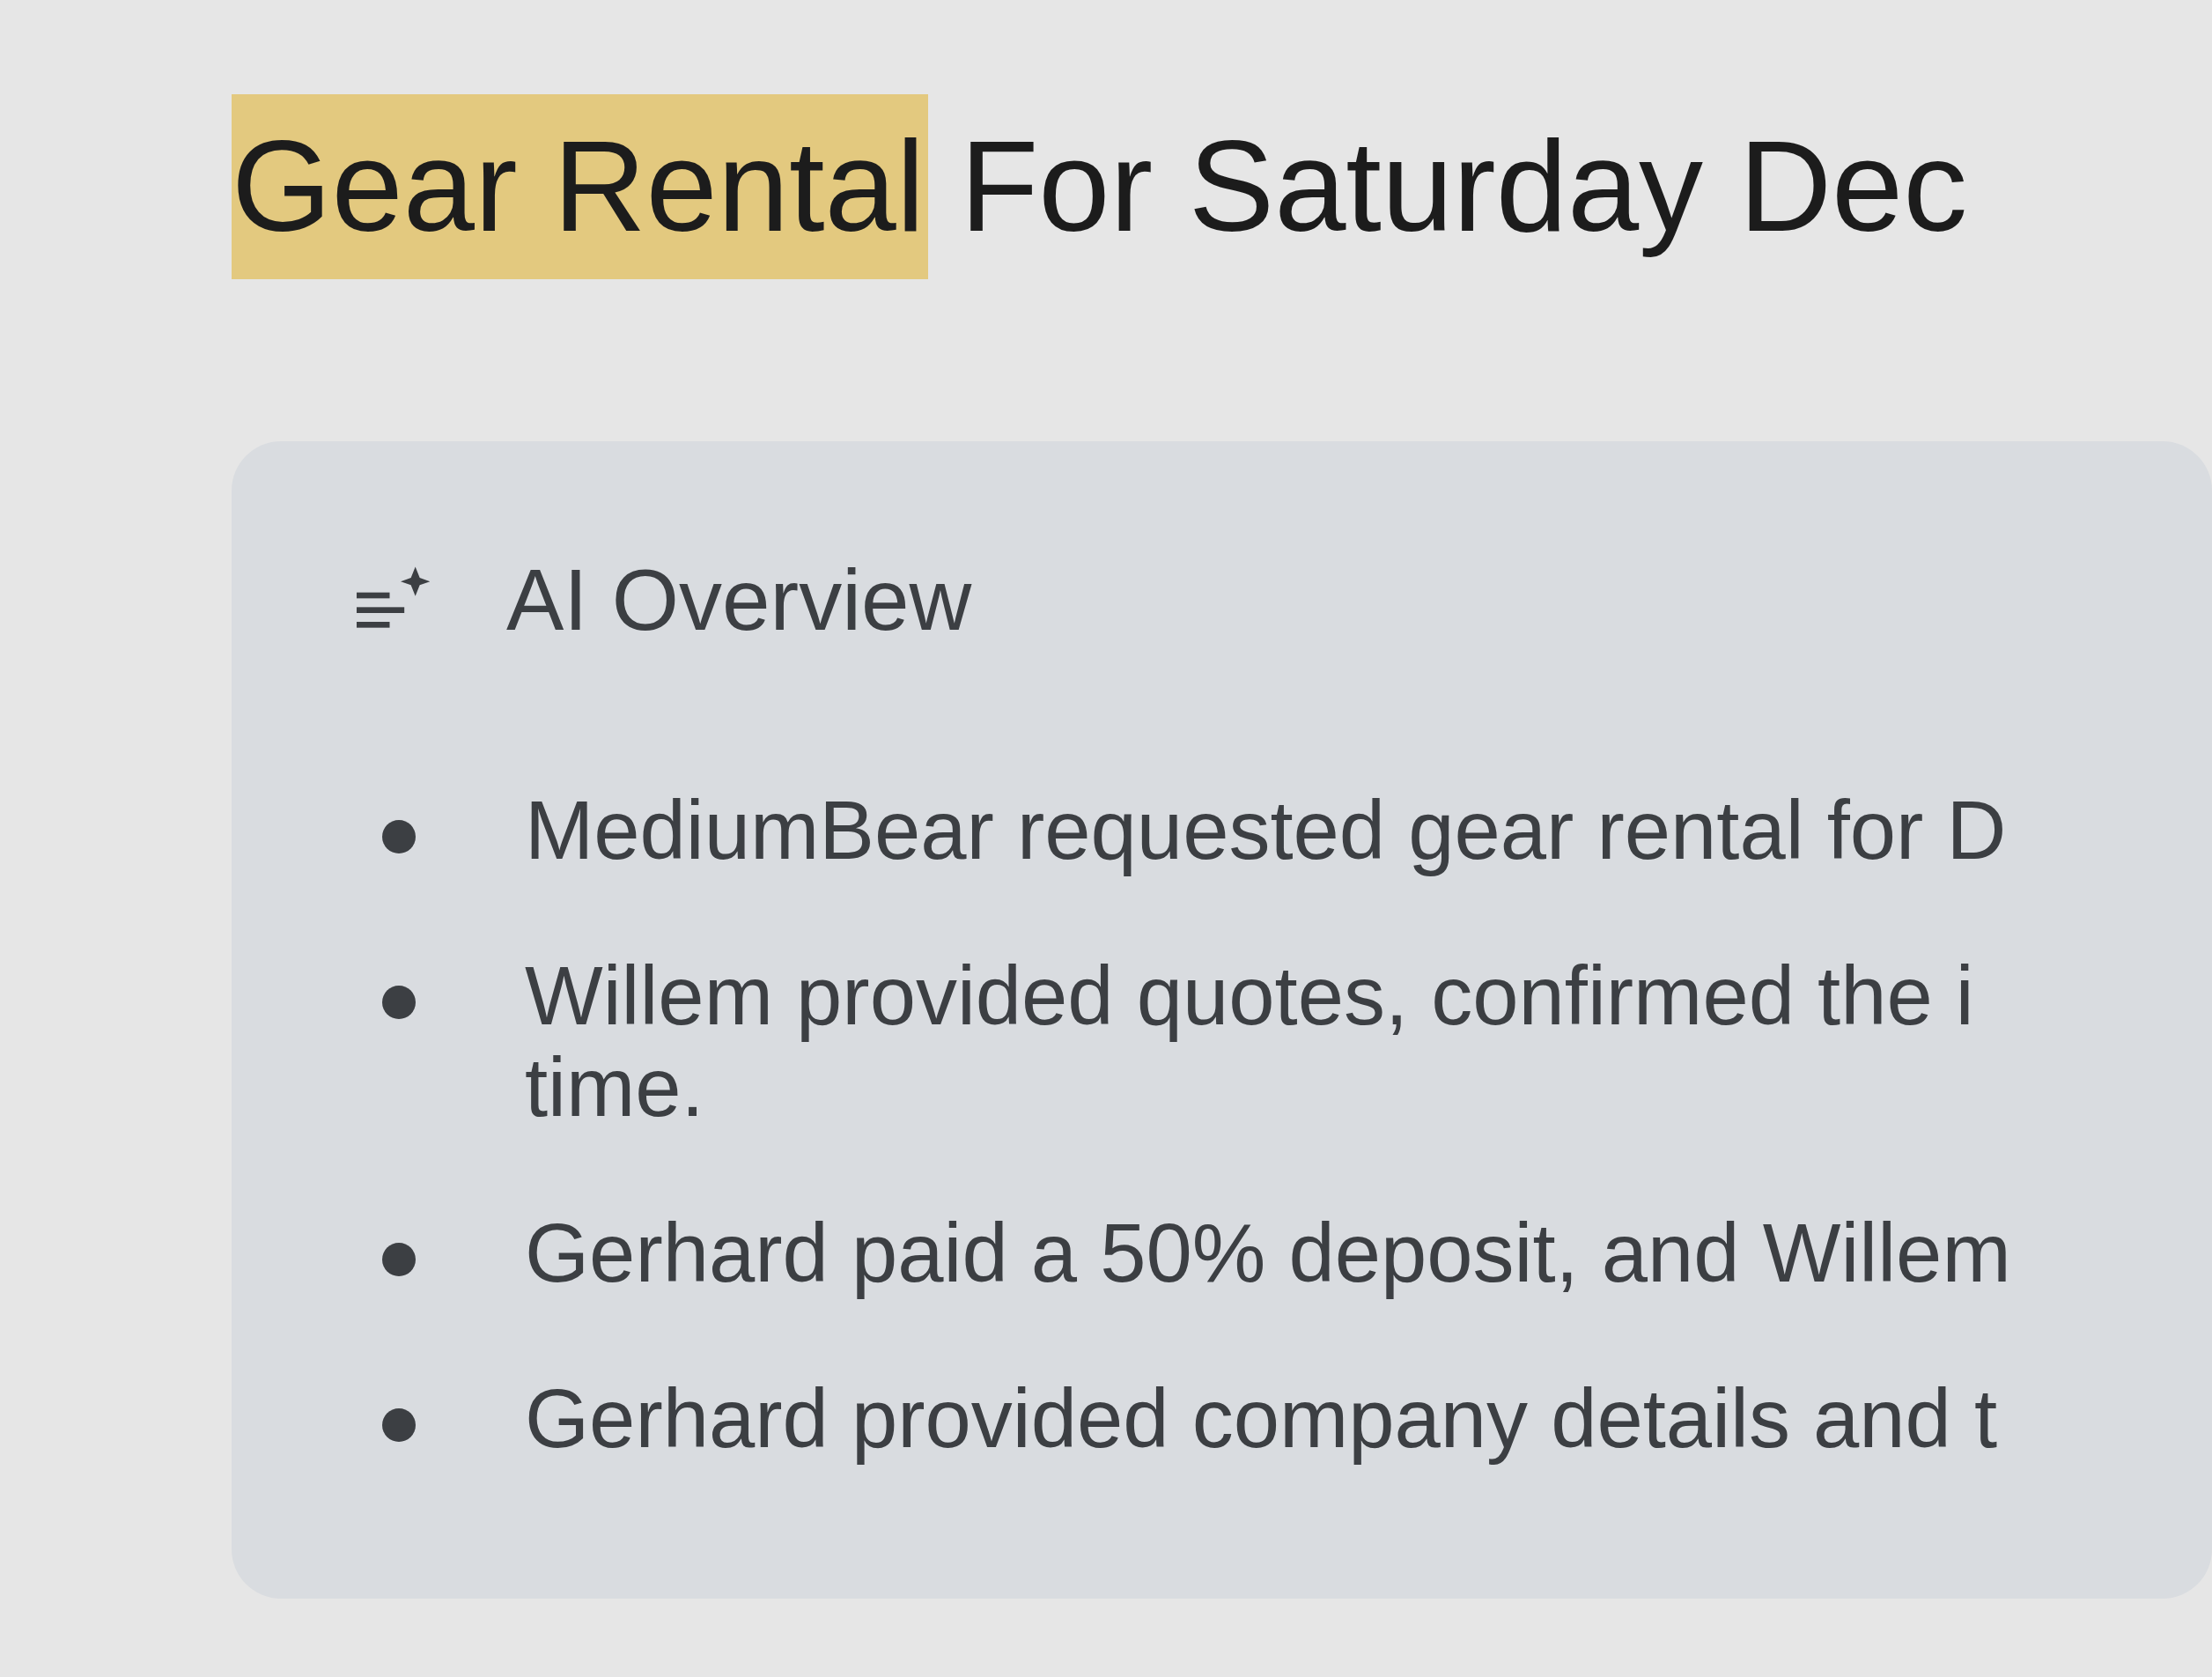  I want to click on overview-heading: AI Overview, so click(739, 600).